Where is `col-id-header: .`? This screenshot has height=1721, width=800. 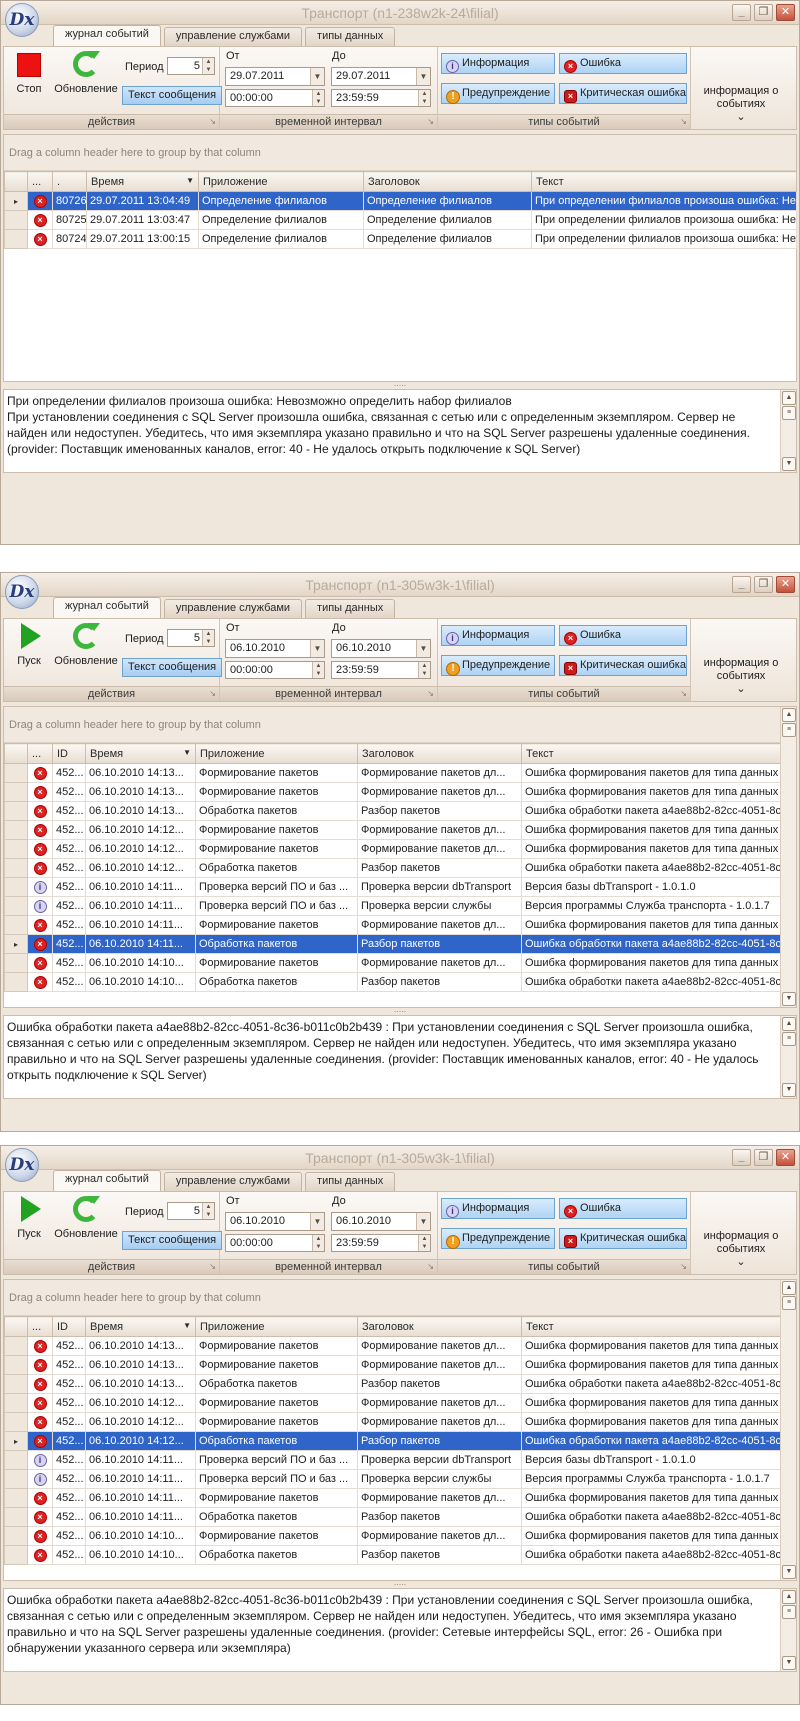 col-id-header: . is located at coordinates (69, 181).